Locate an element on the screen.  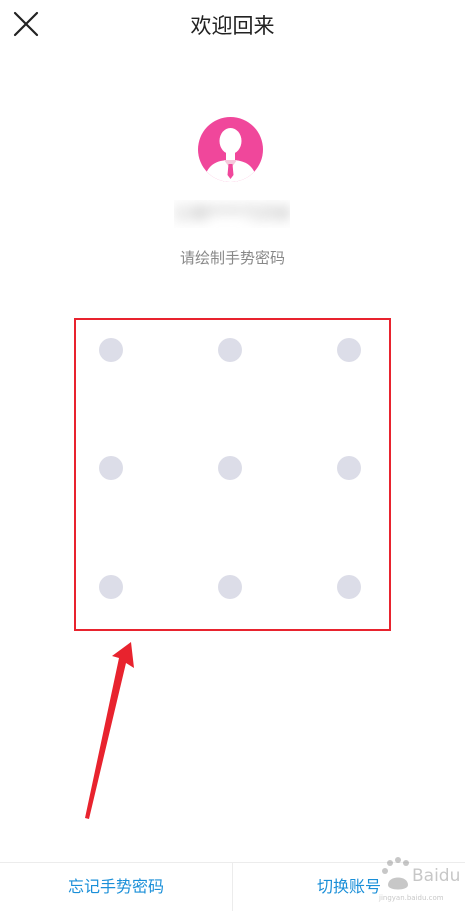
username: 138****7258 is located at coordinates (232, 214).